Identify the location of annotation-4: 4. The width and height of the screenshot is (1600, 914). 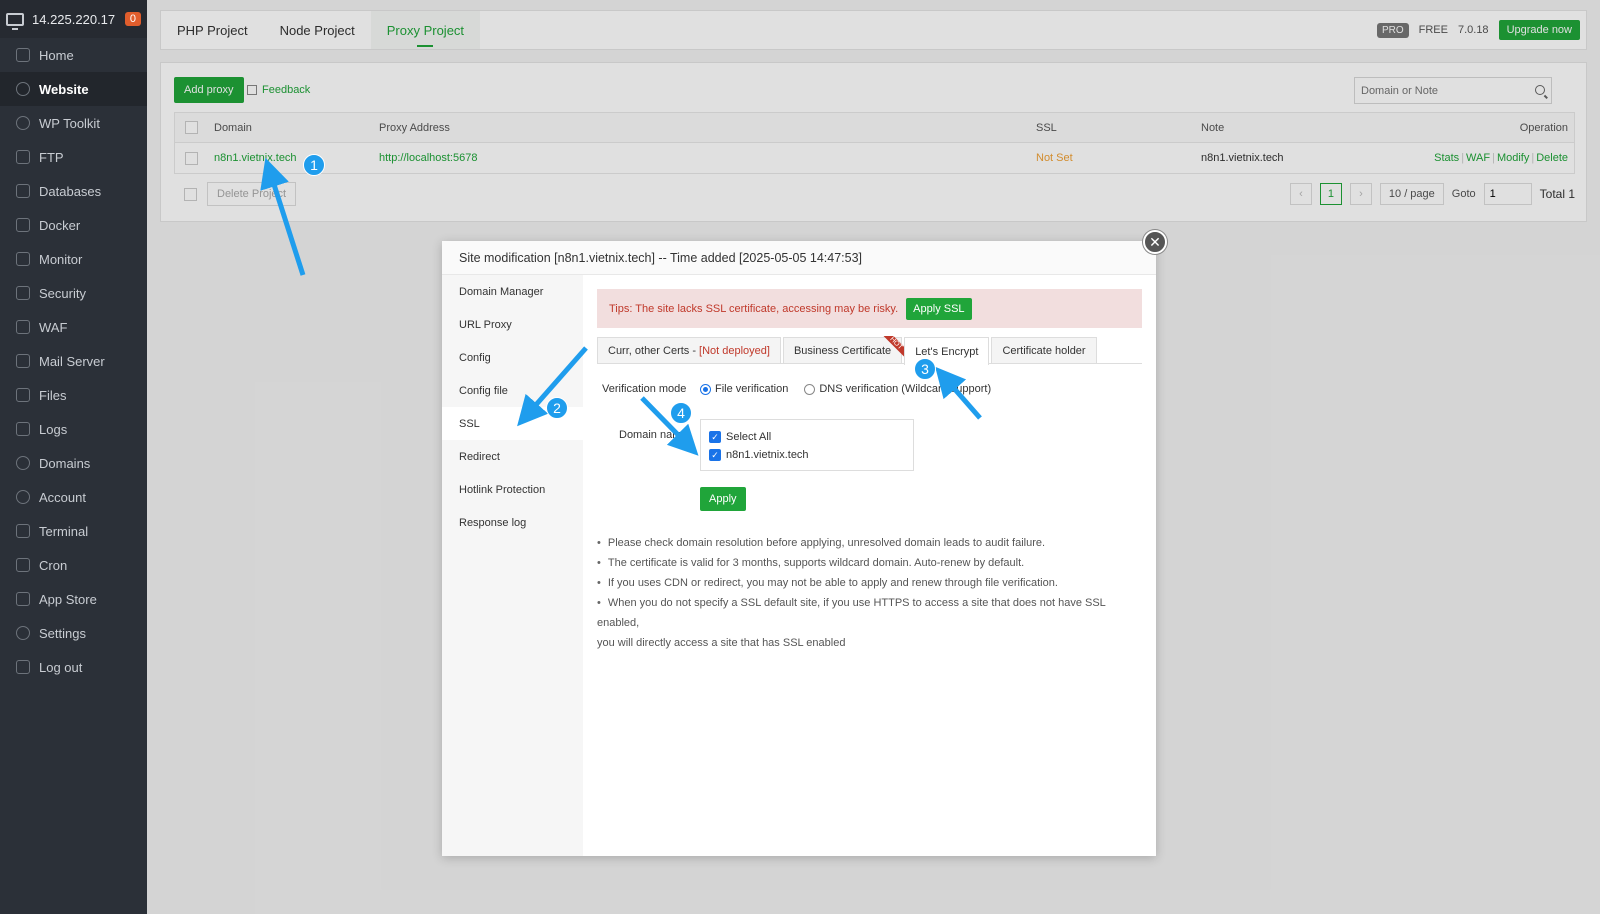
(681, 413).